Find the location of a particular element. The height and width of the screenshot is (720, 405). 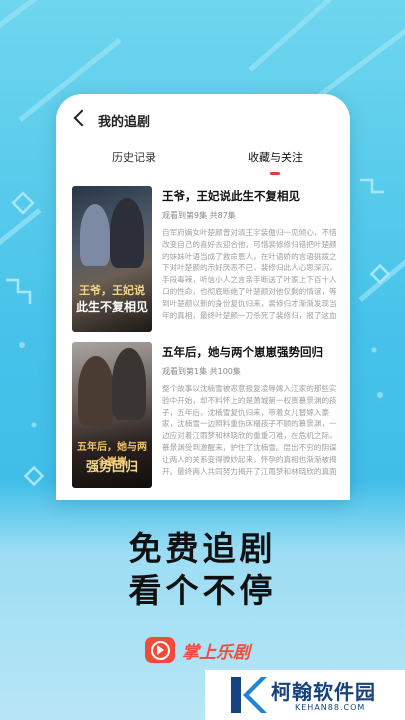

drama-poster: 五年后，她与两个崽崽 强势回归 is located at coordinates (112, 415).